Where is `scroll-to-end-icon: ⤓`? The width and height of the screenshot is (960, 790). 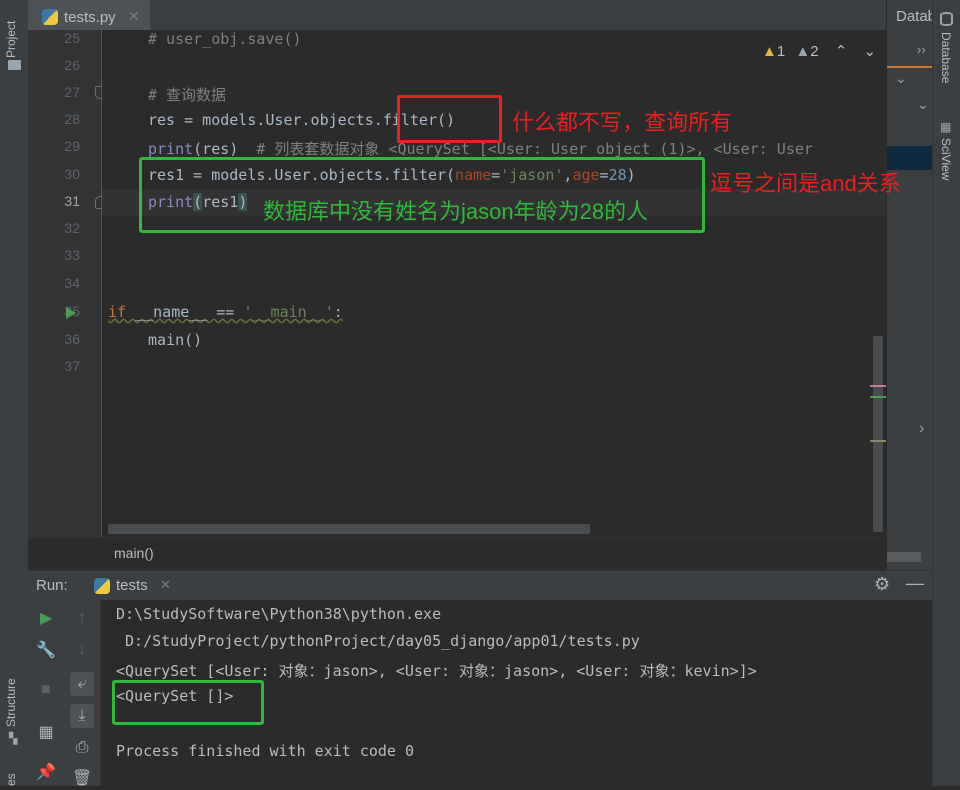
scroll-to-end-icon: ⤓ is located at coordinates (82, 716).